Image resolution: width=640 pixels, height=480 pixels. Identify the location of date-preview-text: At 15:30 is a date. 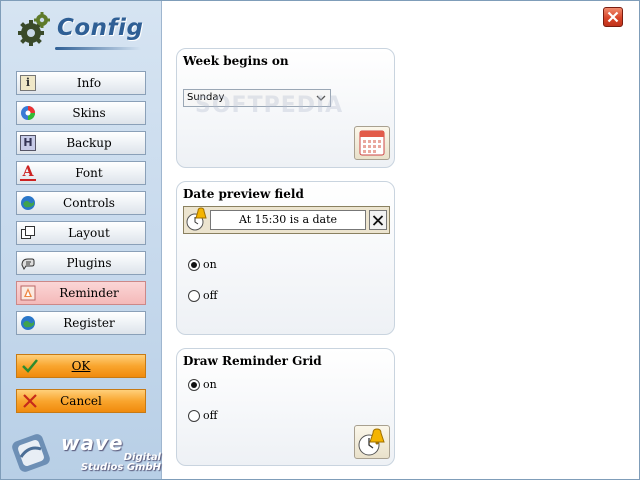
(288, 220).